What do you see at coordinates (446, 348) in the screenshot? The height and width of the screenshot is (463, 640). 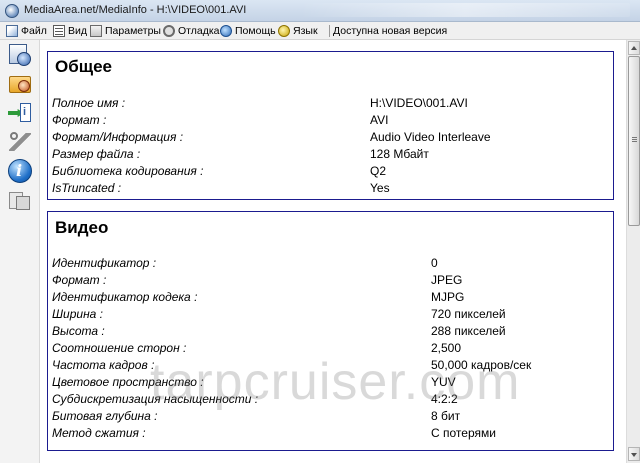 I see `field-value: 2,500` at bounding box center [446, 348].